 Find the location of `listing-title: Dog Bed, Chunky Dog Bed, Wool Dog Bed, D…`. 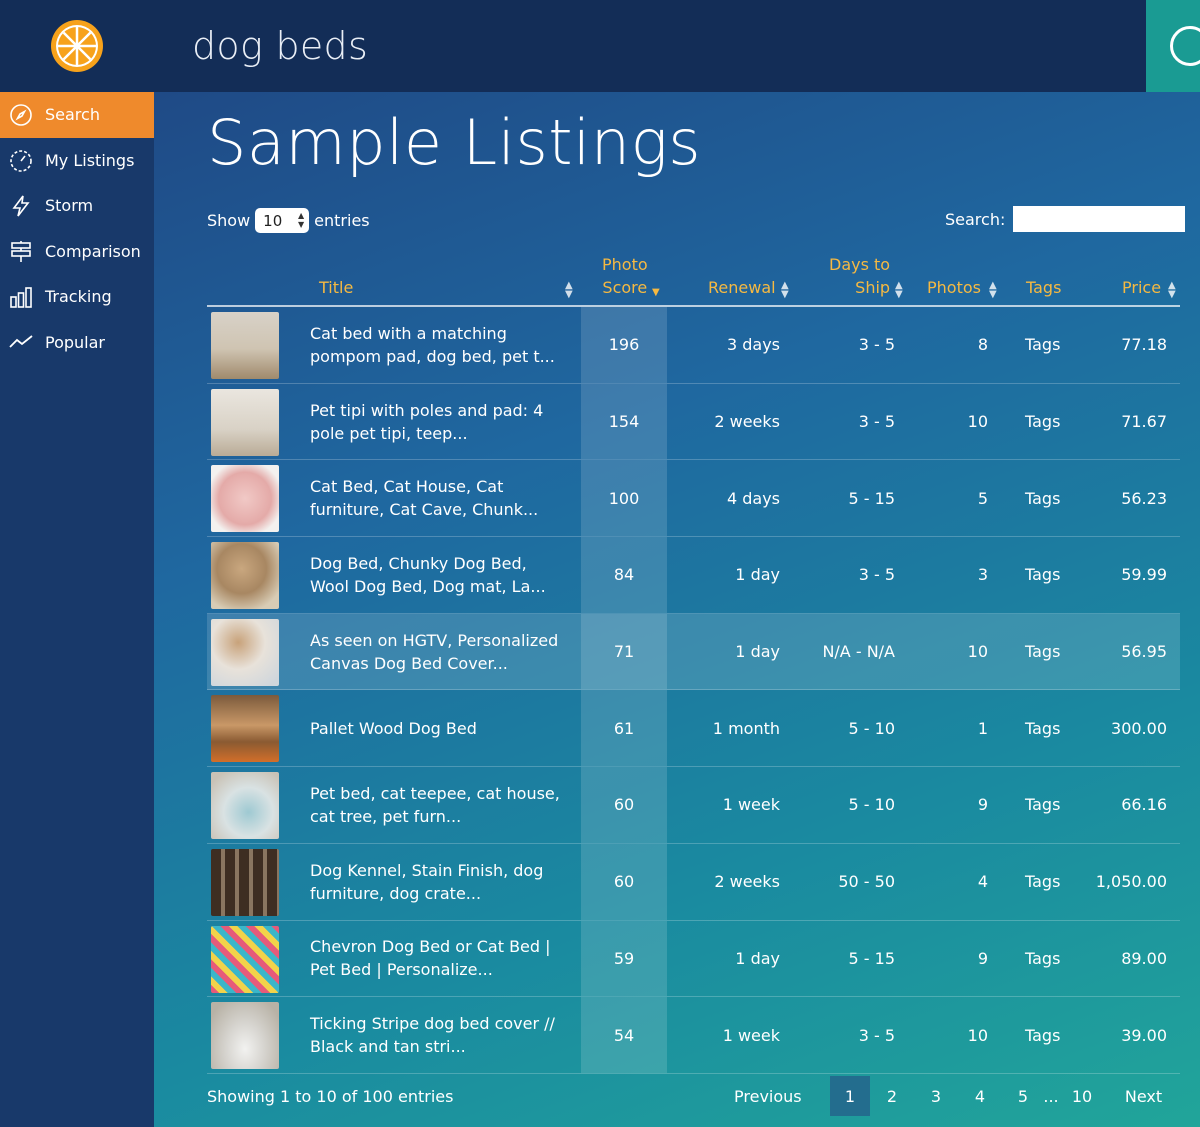

listing-title: Dog Bed, Chunky Dog Bed, Wool Dog Bed, D… is located at coordinates (440, 575).